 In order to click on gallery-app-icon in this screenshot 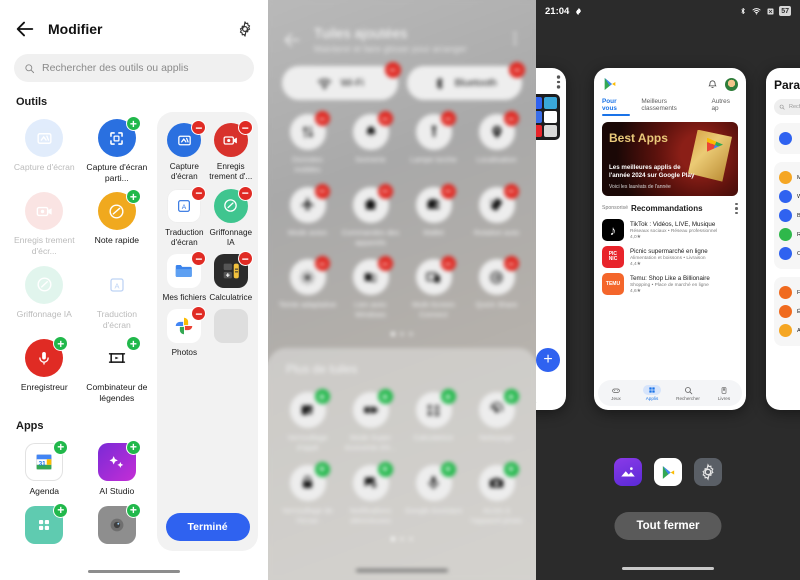, I will do `click(628, 472)`.